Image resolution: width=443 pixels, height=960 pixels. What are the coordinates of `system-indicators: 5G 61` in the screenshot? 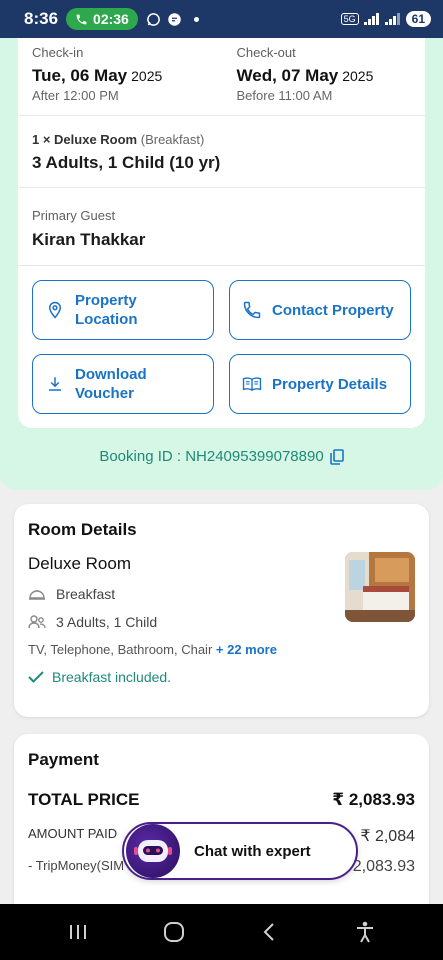 It's located at (385, 19).